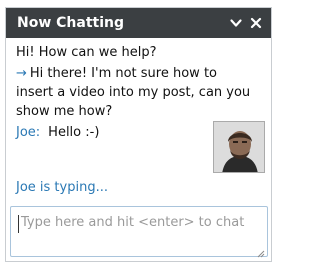 This screenshot has height=268, width=320. What do you see at coordinates (74, 132) in the screenshot?
I see `message-text: Hello :-)` at bounding box center [74, 132].